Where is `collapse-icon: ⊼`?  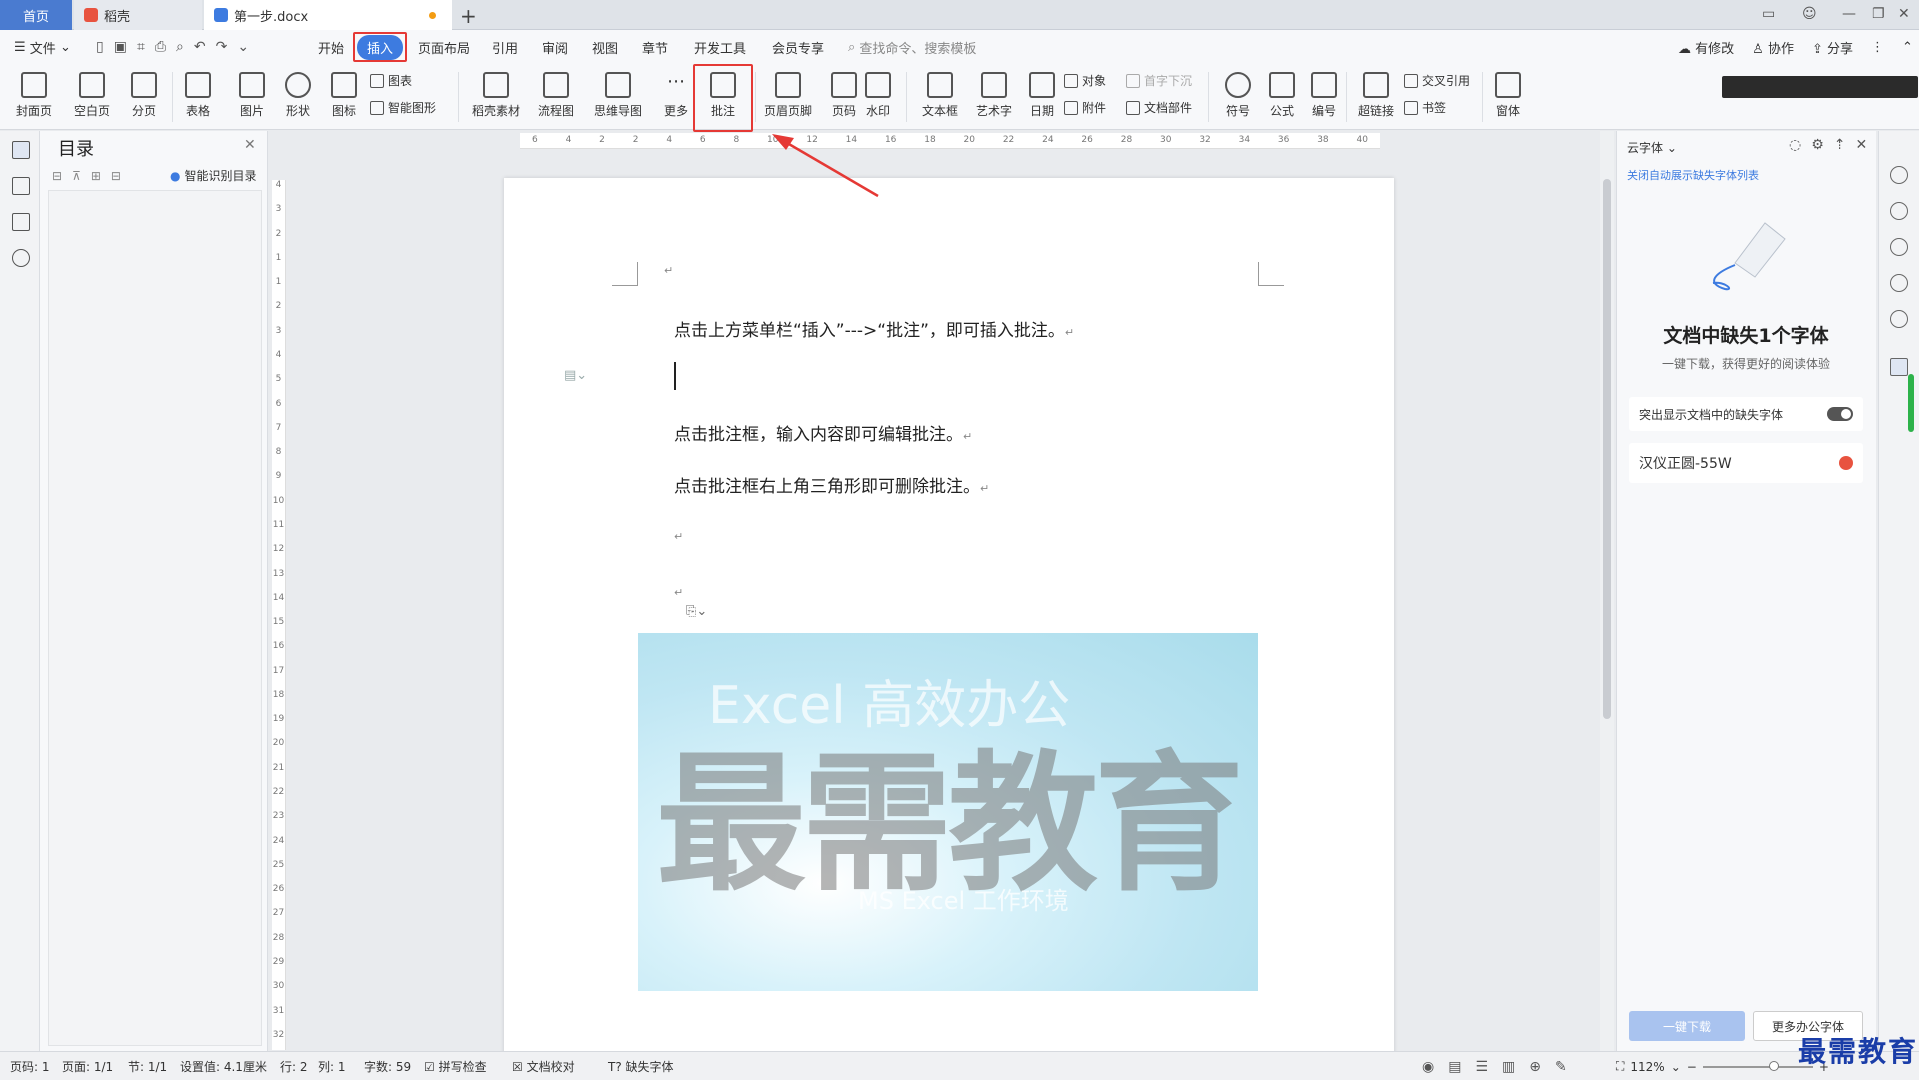
collapse-icon: ⊼ is located at coordinates (76, 176).